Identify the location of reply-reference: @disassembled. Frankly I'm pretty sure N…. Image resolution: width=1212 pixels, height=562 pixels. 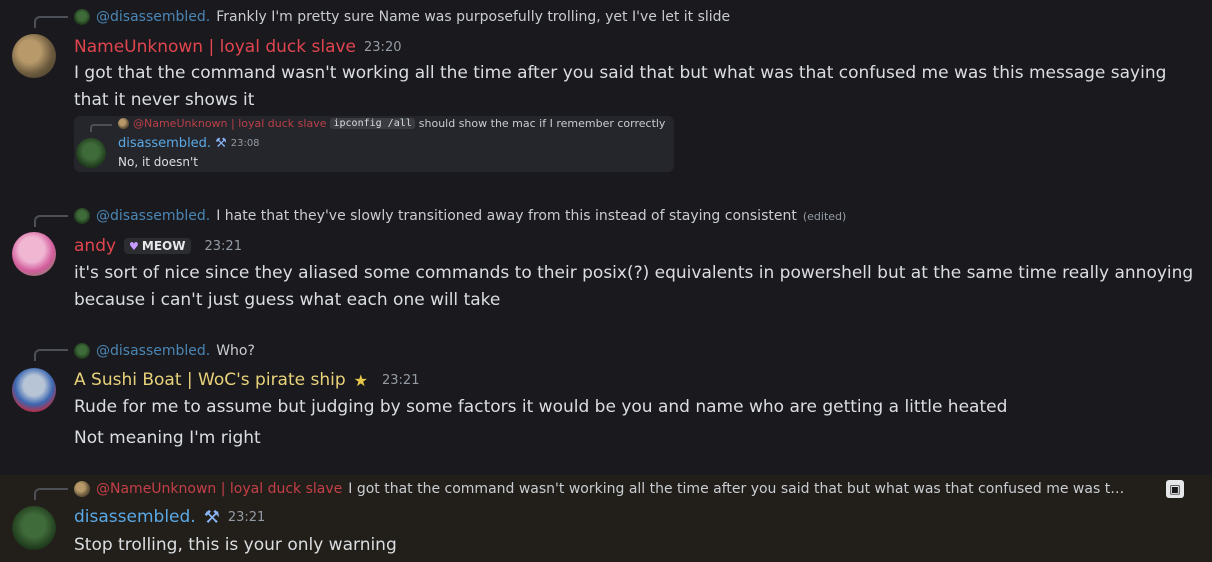
(402, 17).